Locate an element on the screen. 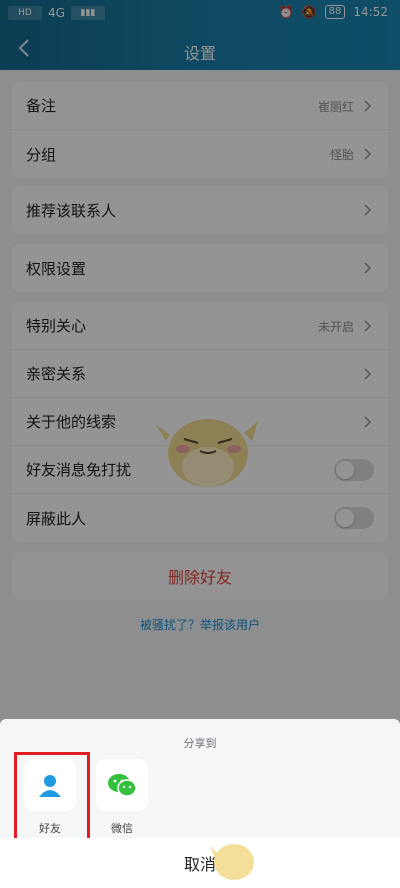  share-to-wechat-button is located at coordinates (122, 785).